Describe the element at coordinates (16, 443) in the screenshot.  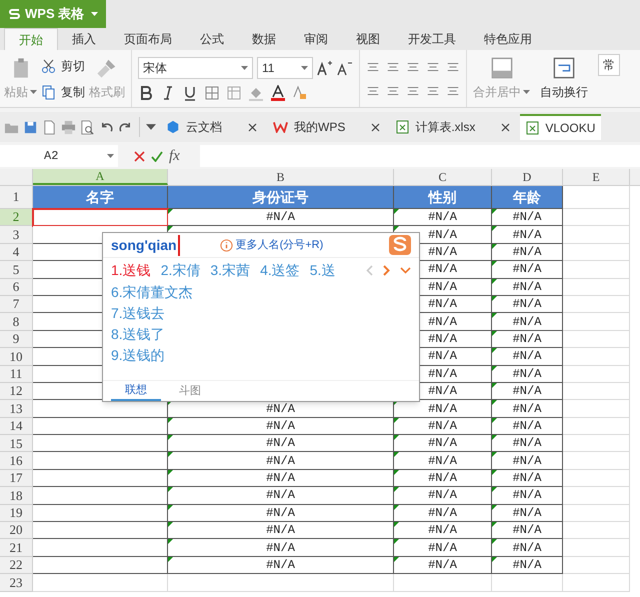
I see `row-header: 15` at that location.